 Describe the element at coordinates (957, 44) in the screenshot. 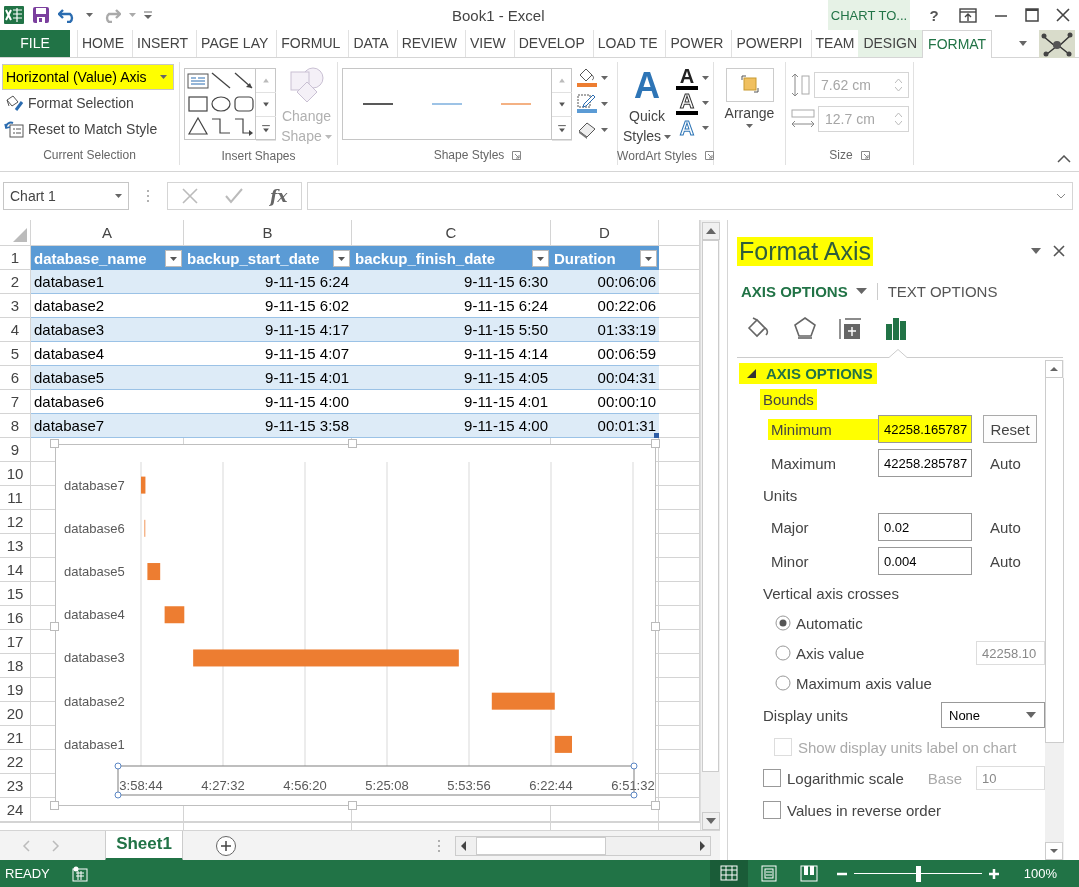

I see `ribbon-tab: FORMAT` at that location.